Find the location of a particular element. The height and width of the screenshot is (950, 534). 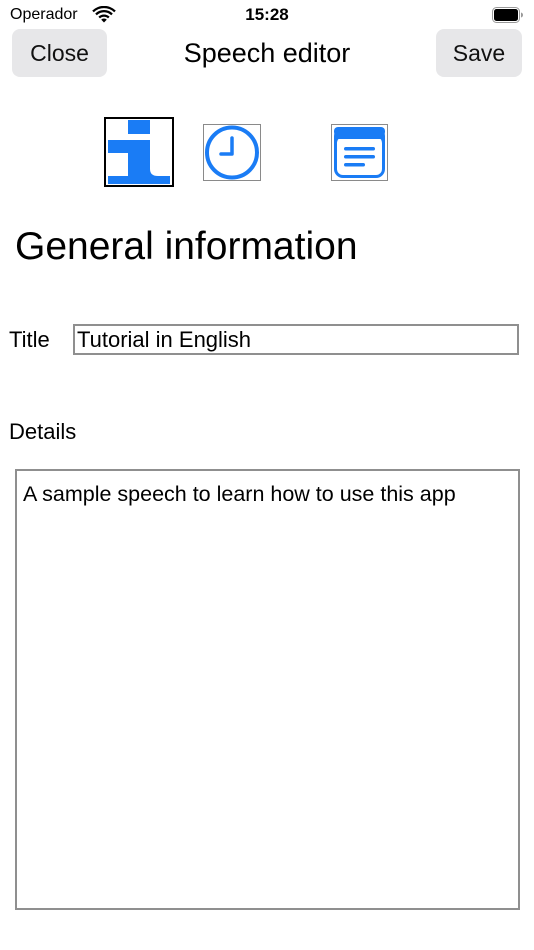

info-icon is located at coordinates (139, 152).